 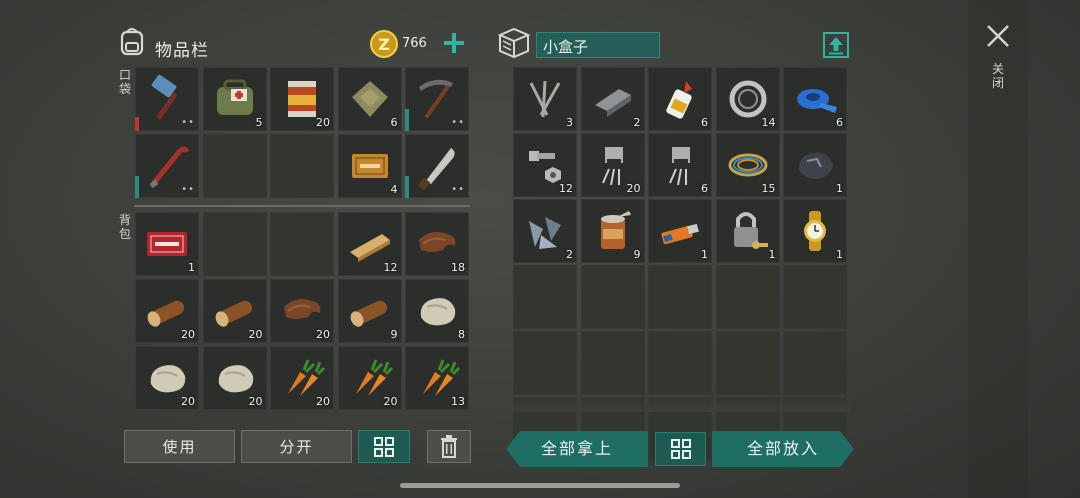 I want to click on right_panel.items-slot: 12, so click(x=545, y=165).